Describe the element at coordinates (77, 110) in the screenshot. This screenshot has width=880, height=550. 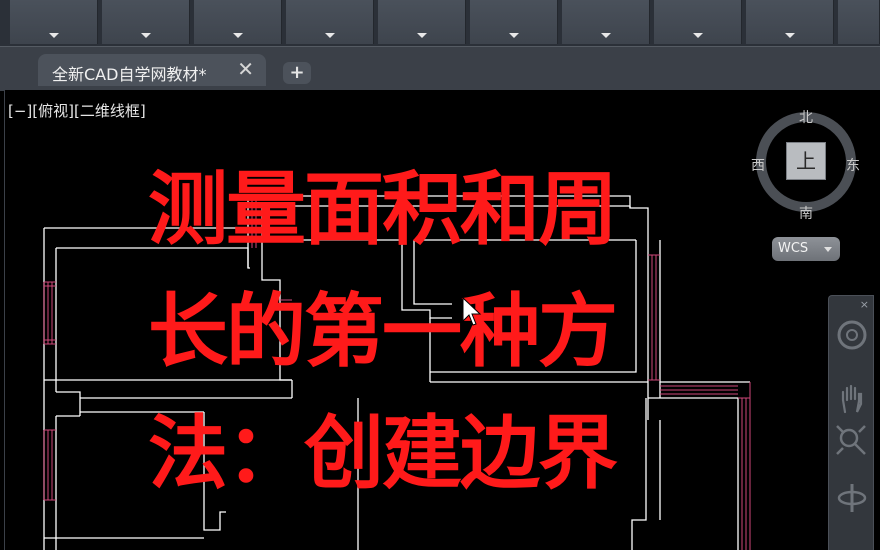
I see `viewport-controls-label: [−][俯视][二维线框]` at that location.